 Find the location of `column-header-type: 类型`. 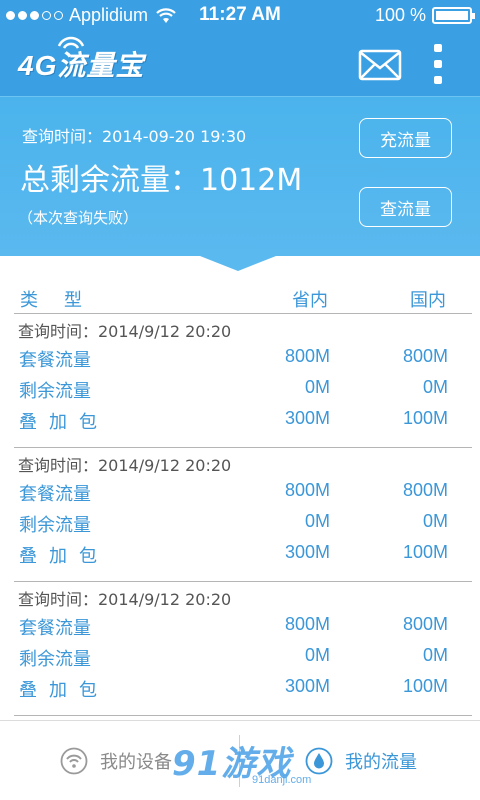

column-header-type: 类型 is located at coordinates (64, 300).